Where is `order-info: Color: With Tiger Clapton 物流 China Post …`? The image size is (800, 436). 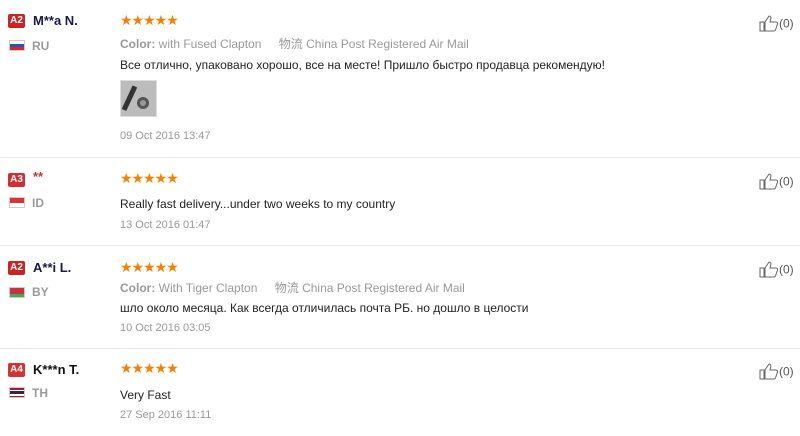 order-info: Color: With Tiger Clapton 物流 China Post … is located at coordinates (292, 287).